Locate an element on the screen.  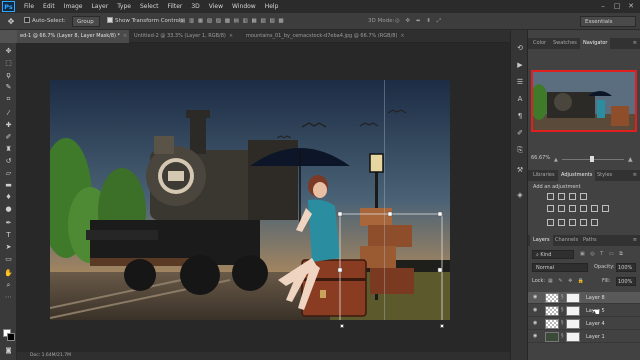
menu-layer: Layer is located at coordinates (99, 6).